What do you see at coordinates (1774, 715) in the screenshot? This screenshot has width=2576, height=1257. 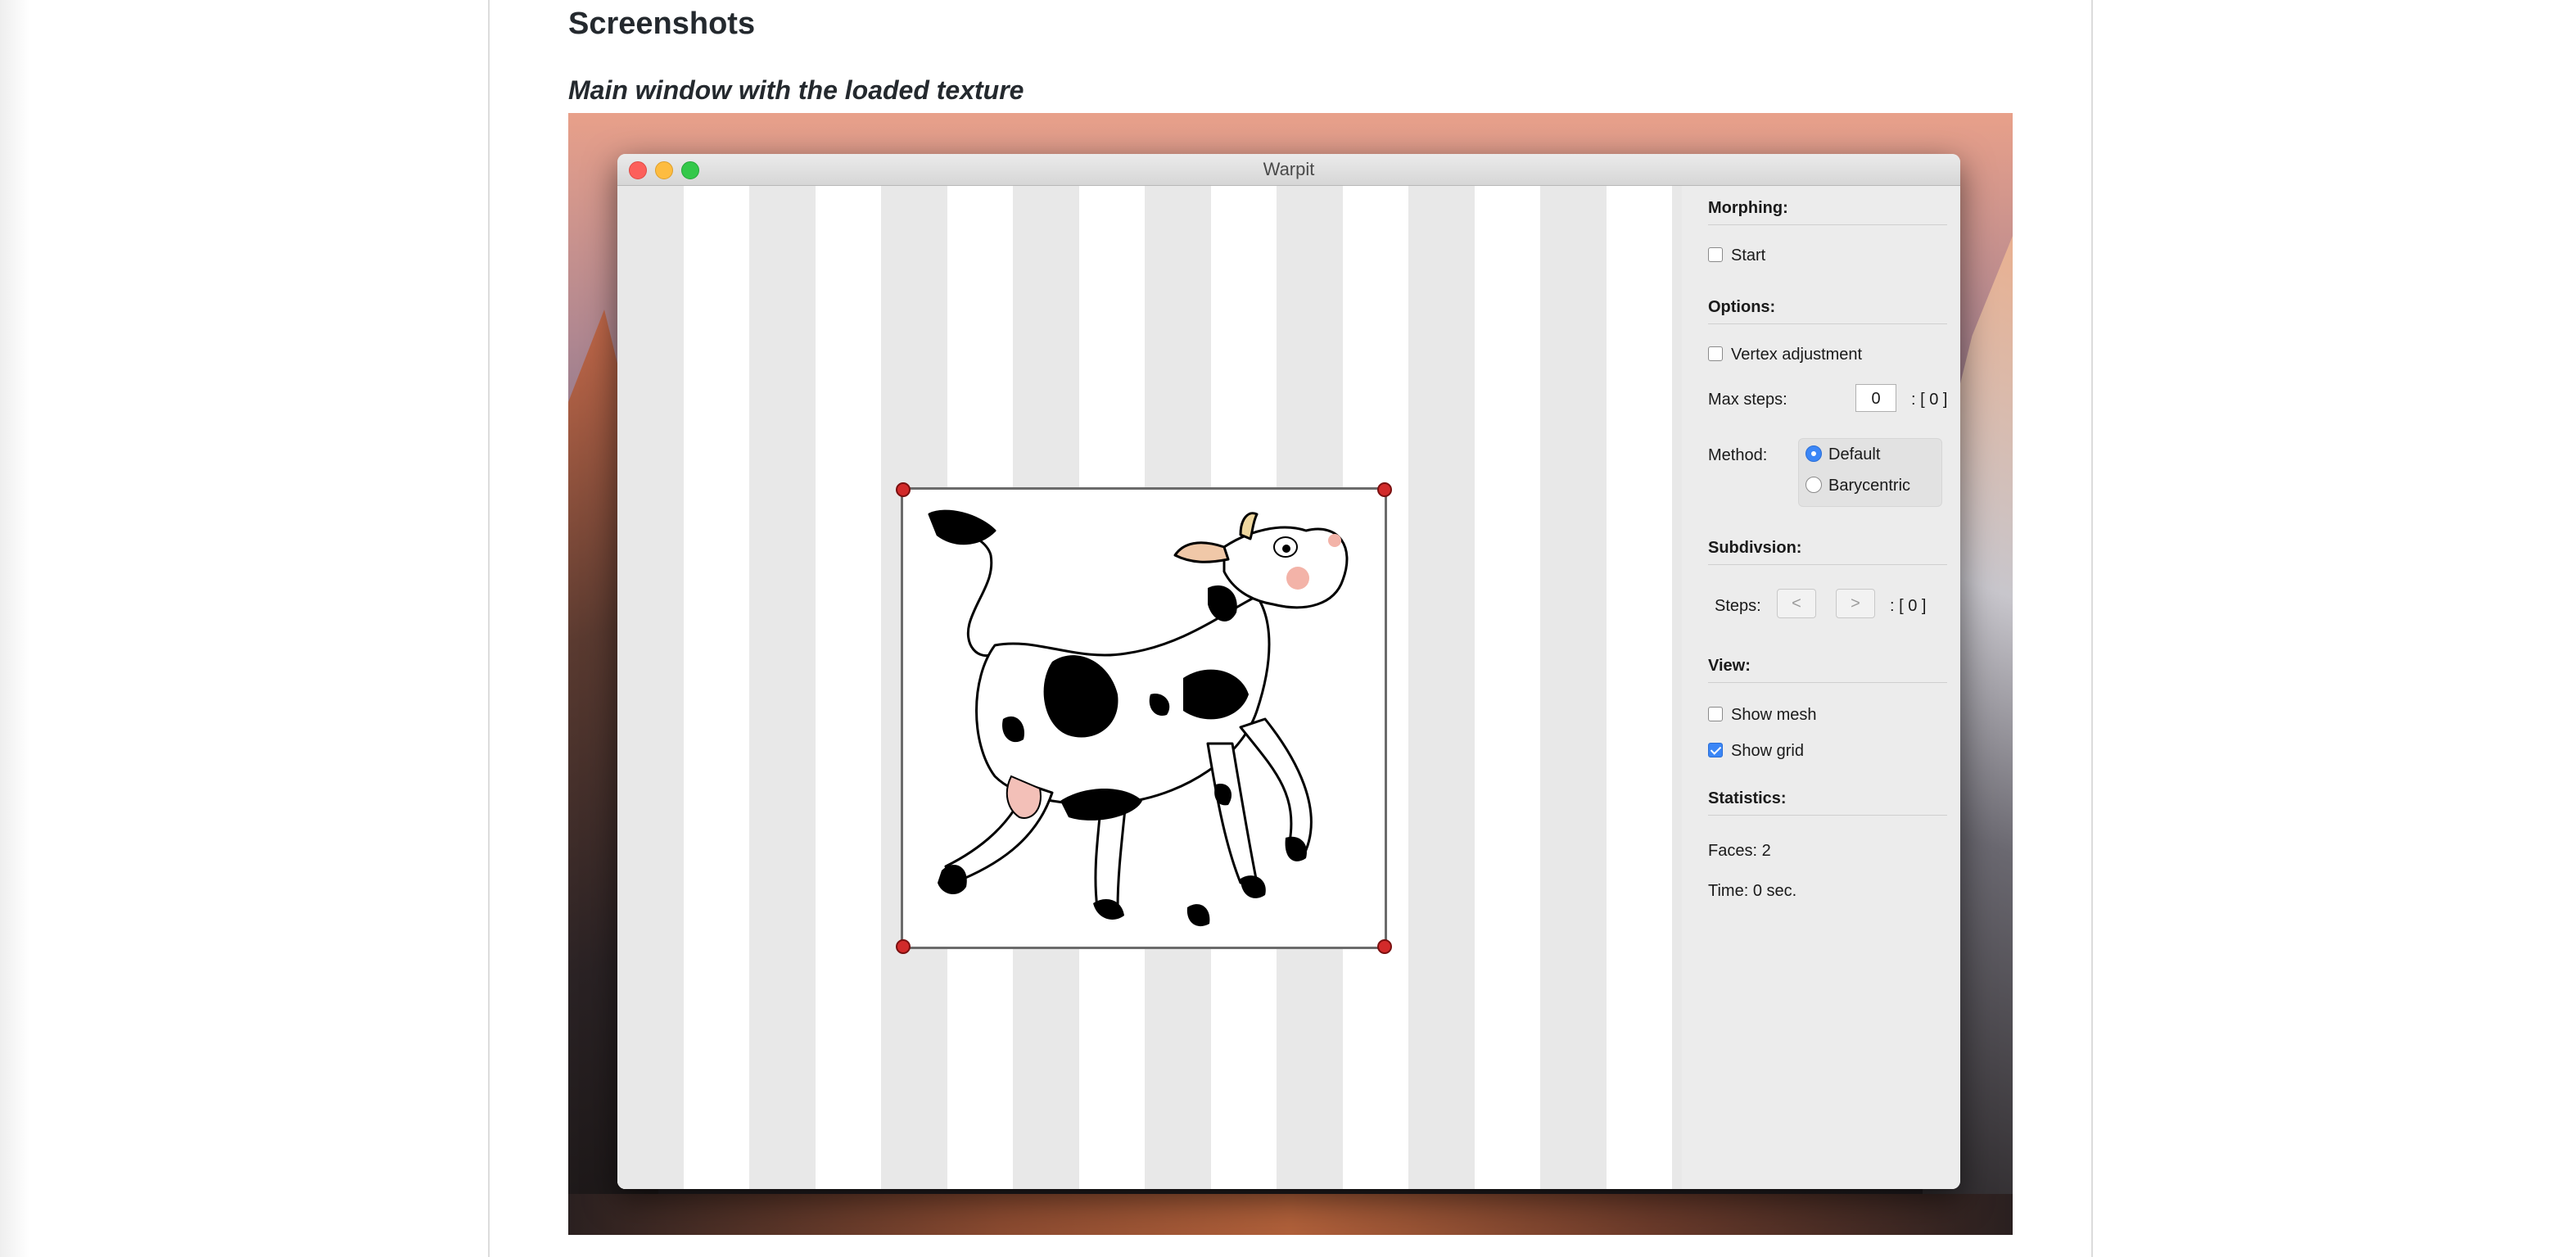 I see `show-mesh-label: Show mesh` at bounding box center [1774, 715].